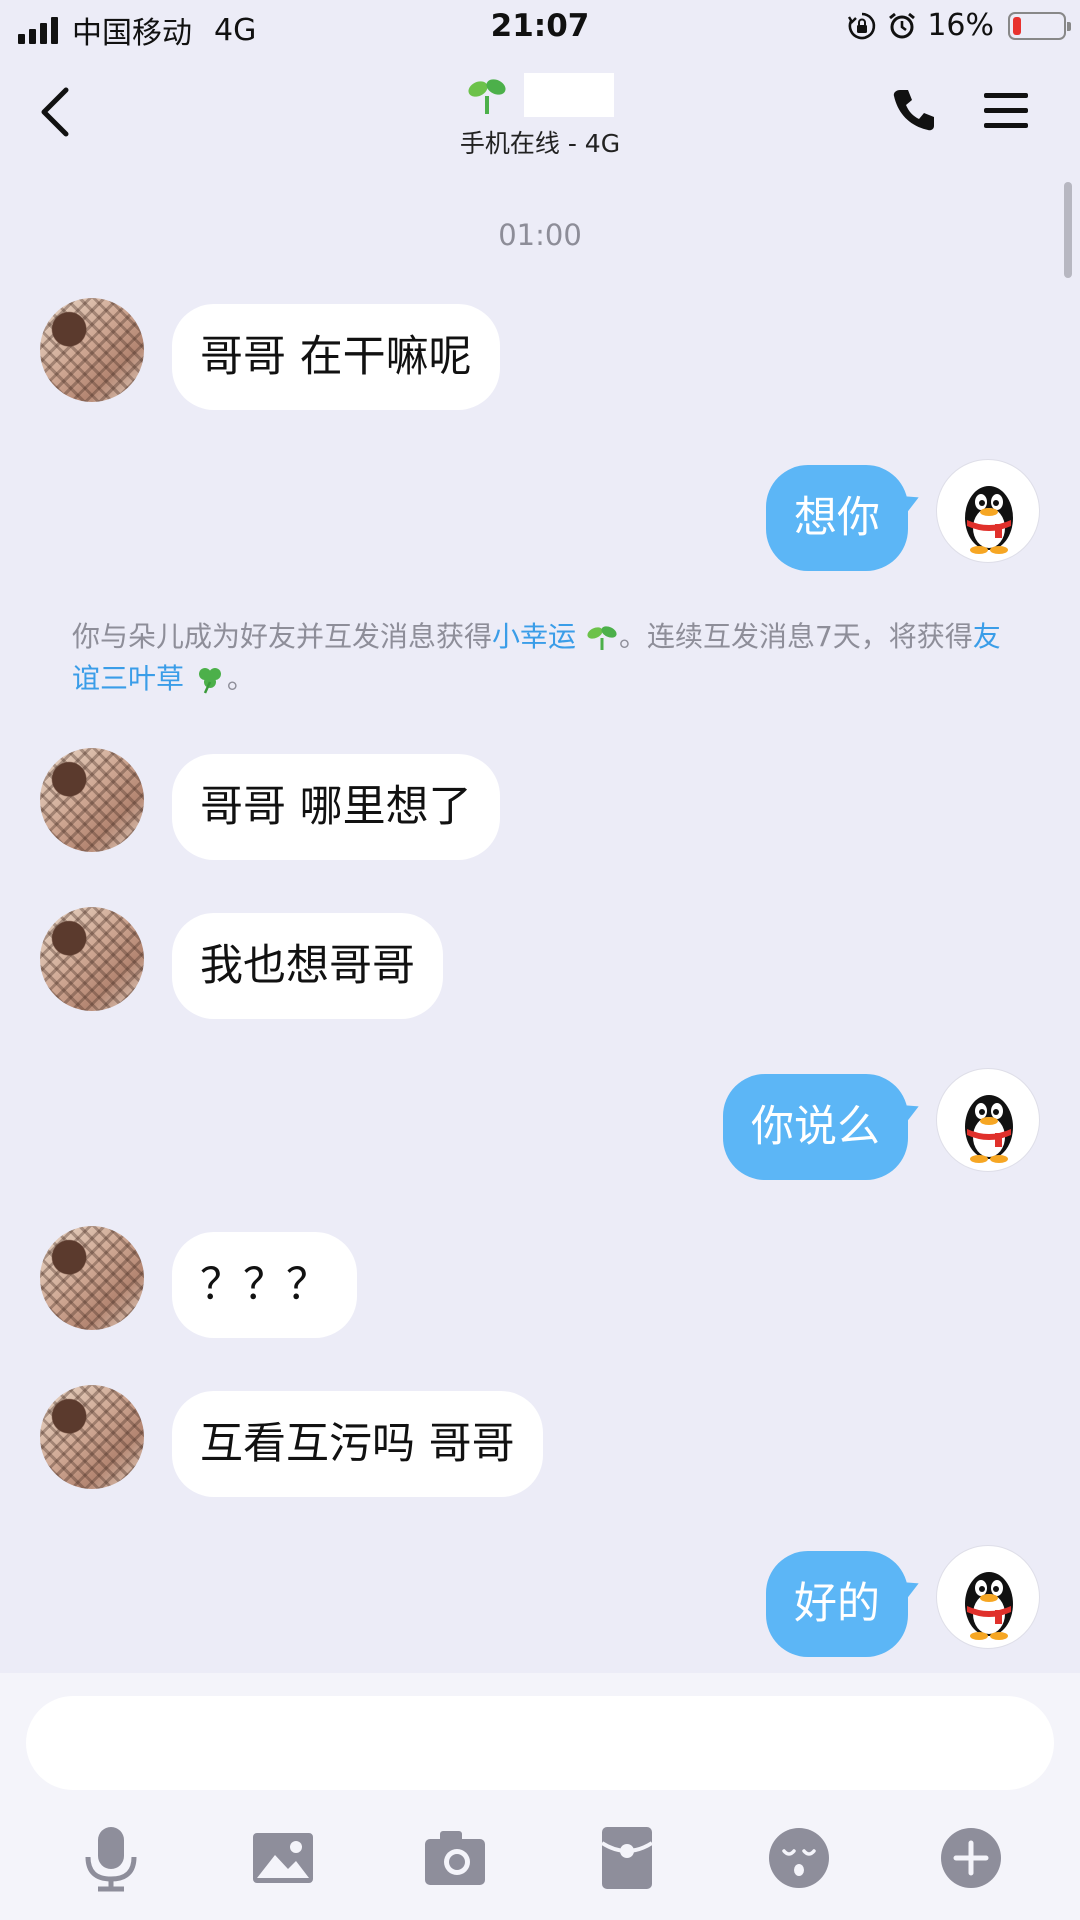 Image resolution: width=1080 pixels, height=1920 pixels. I want to click on status-left: 中国移动 4G, so click(137, 30).